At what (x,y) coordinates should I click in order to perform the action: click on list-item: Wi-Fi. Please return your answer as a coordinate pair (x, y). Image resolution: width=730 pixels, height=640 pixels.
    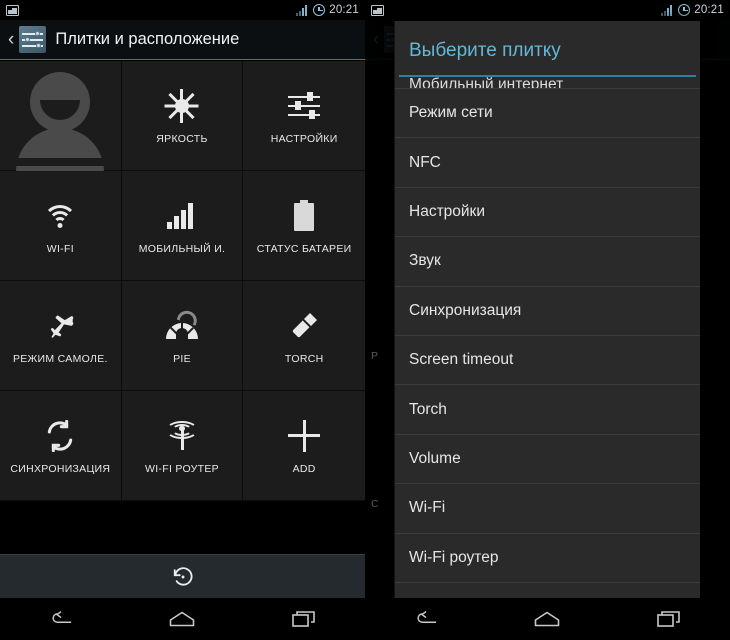
    Looking at the image, I should click on (547, 509).